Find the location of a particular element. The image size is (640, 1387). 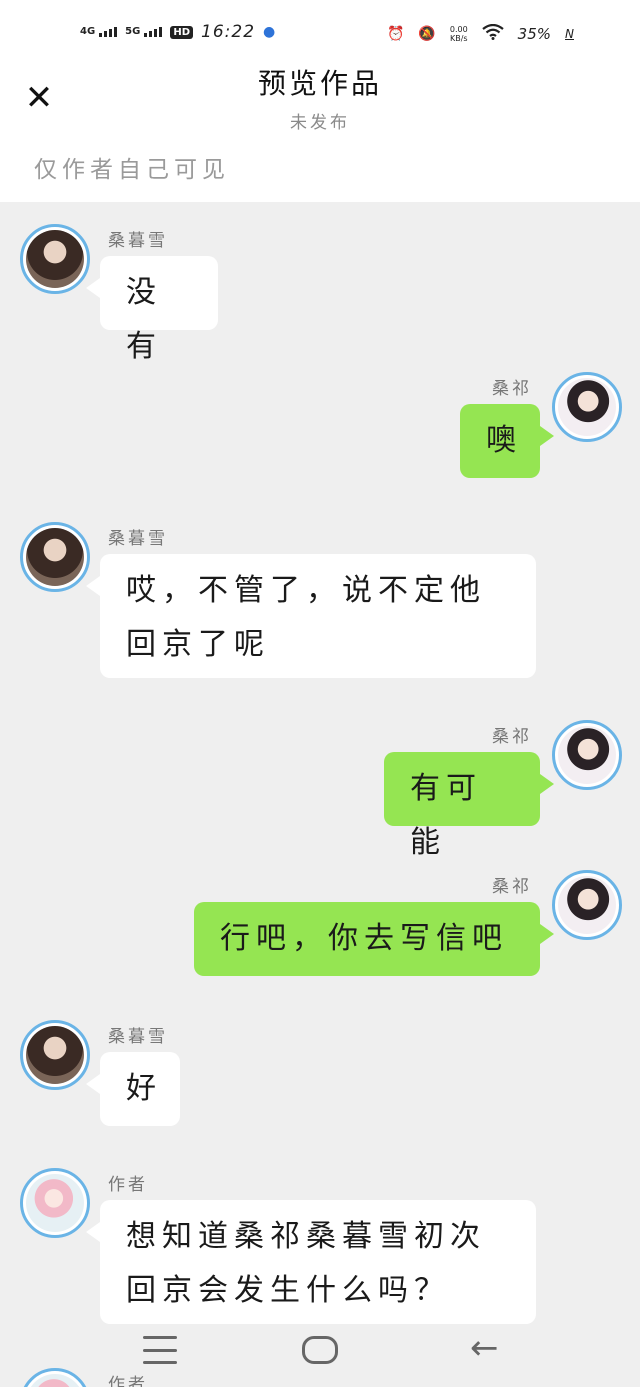

message-text: 好 is located at coordinates (144, 1088).